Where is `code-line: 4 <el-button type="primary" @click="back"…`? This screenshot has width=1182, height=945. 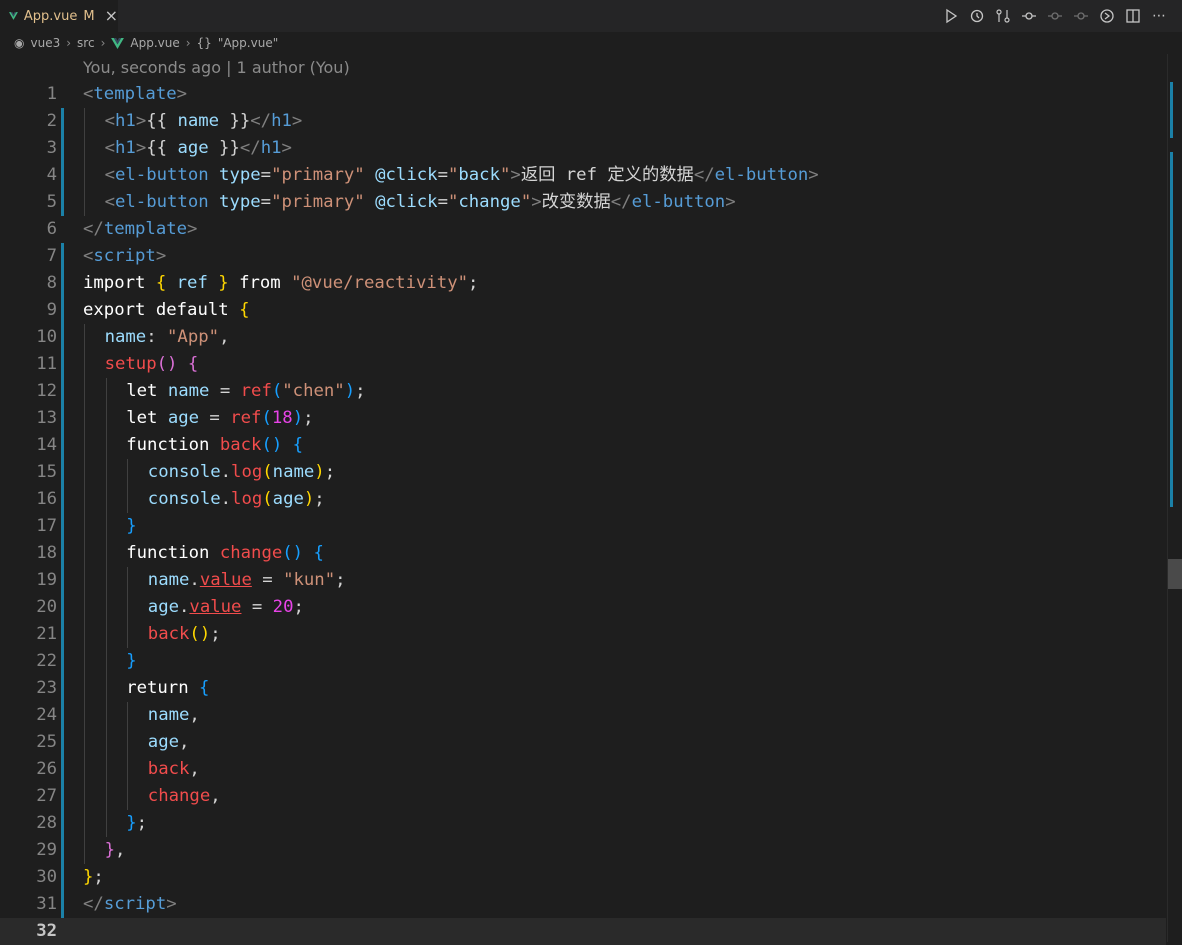
code-line: 4 <el-button type="primary" @click="back"… is located at coordinates (583, 175).